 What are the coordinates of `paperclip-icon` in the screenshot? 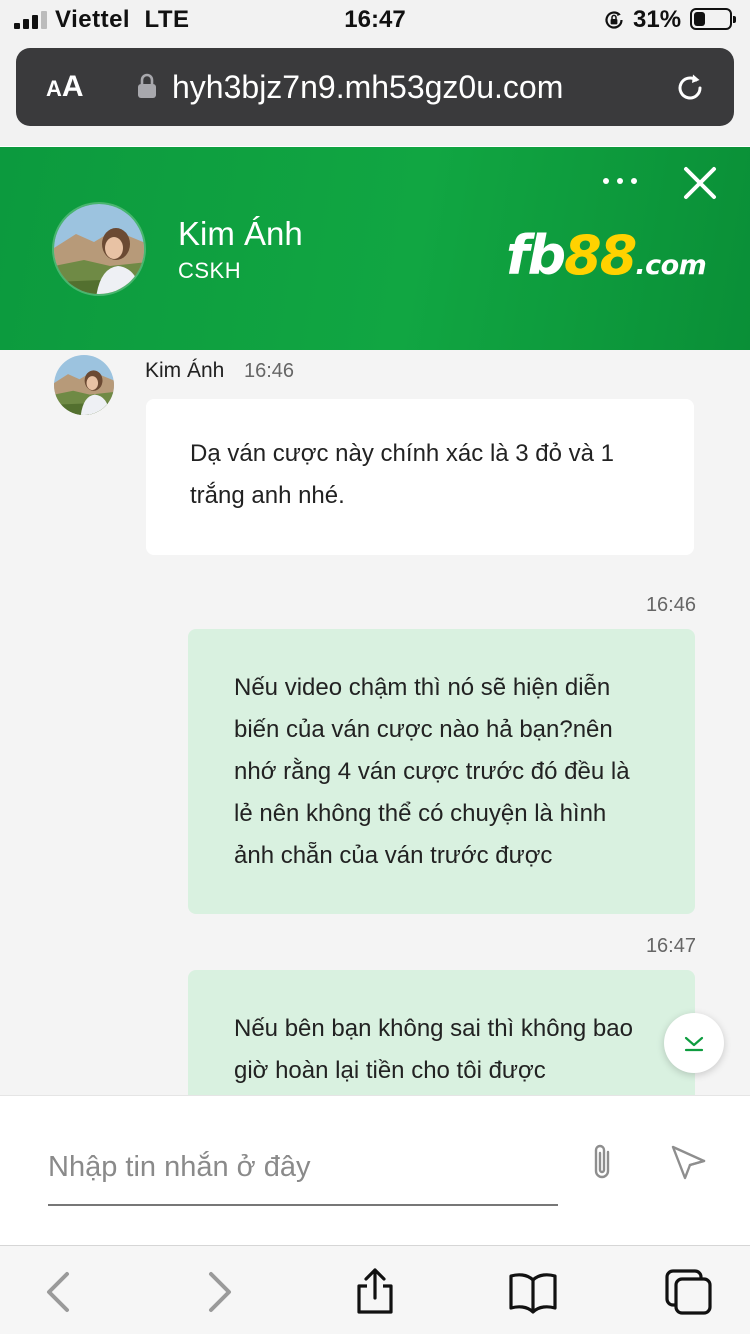 It's located at (602, 1162).